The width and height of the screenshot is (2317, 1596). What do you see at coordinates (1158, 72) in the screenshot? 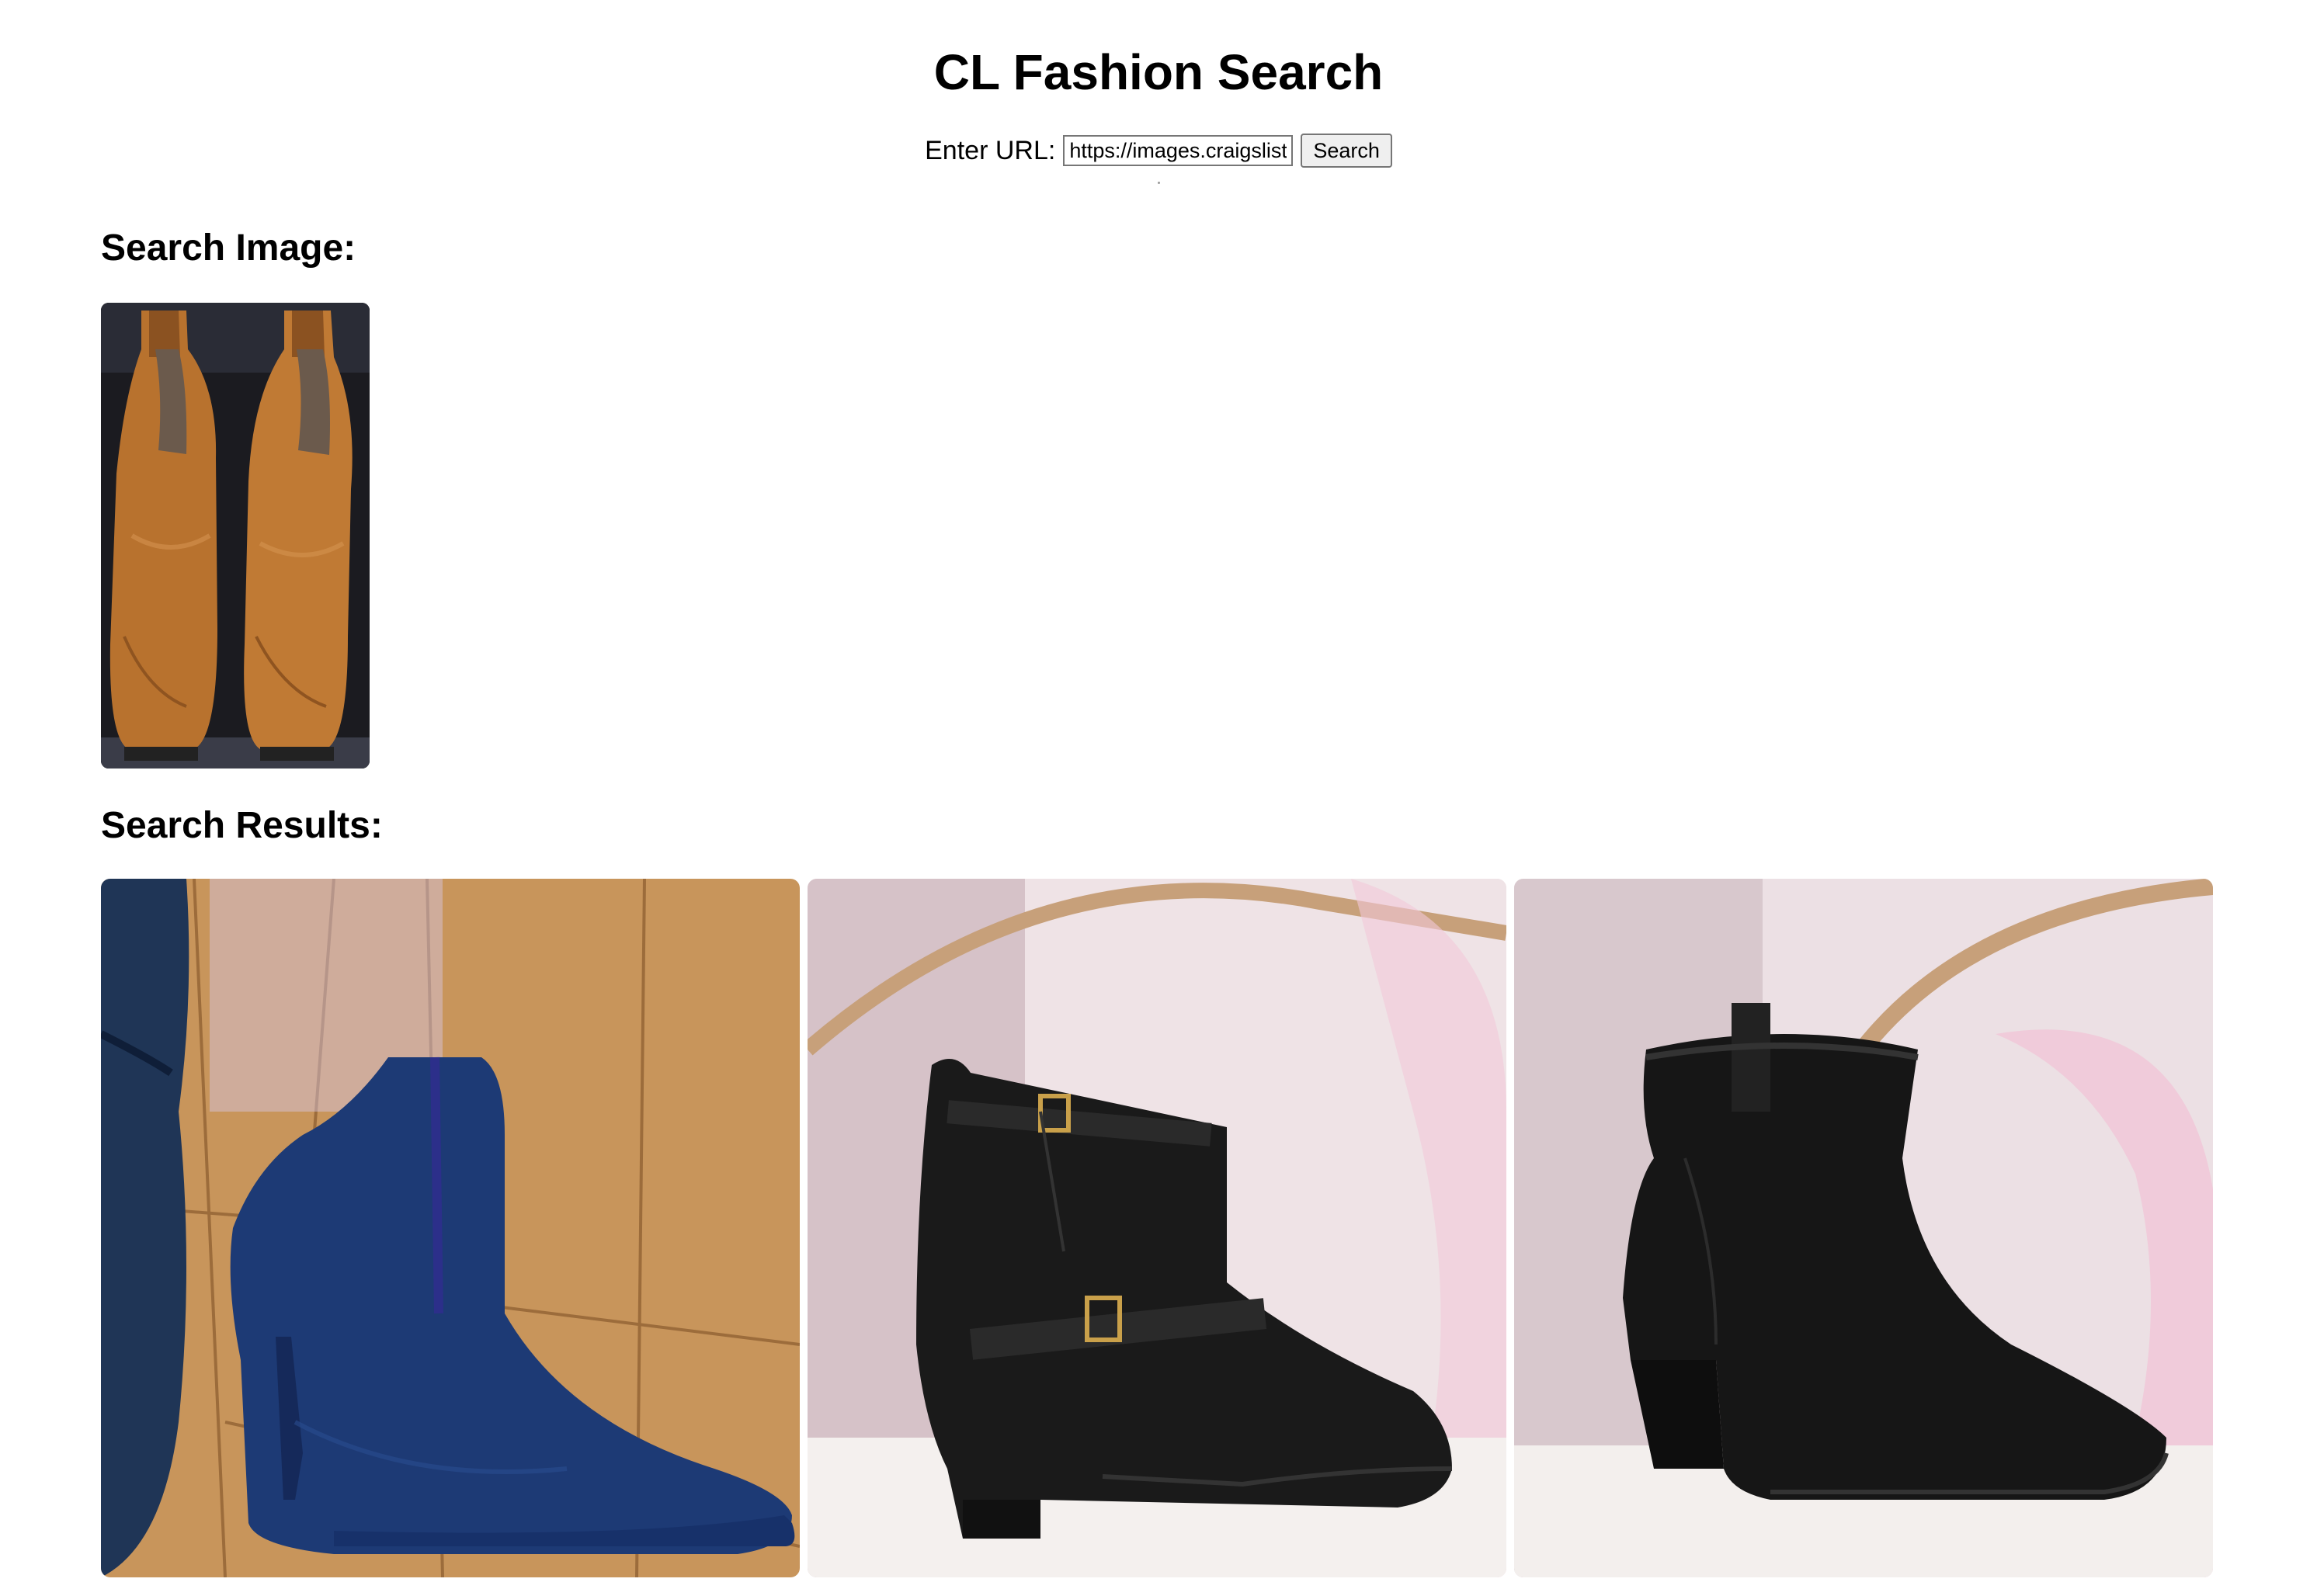
I see `page-title: CL Fashion Search` at bounding box center [1158, 72].